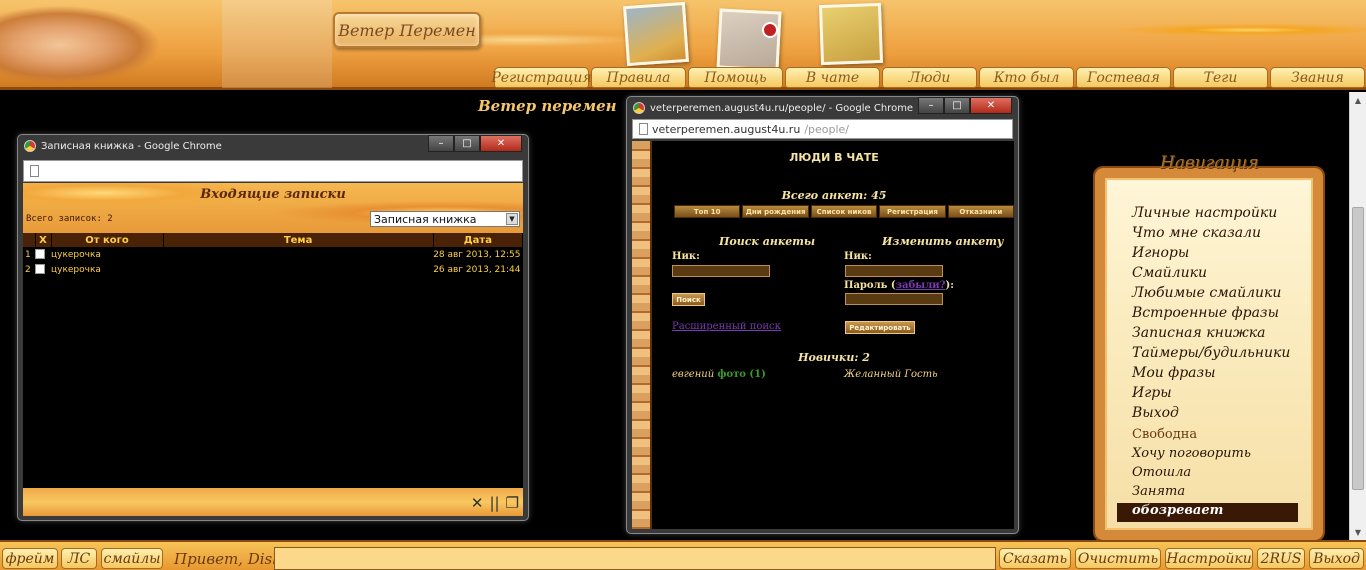  What do you see at coordinates (844, 211) in the screenshot?
I see `tab-nick-list: Список ников` at bounding box center [844, 211].